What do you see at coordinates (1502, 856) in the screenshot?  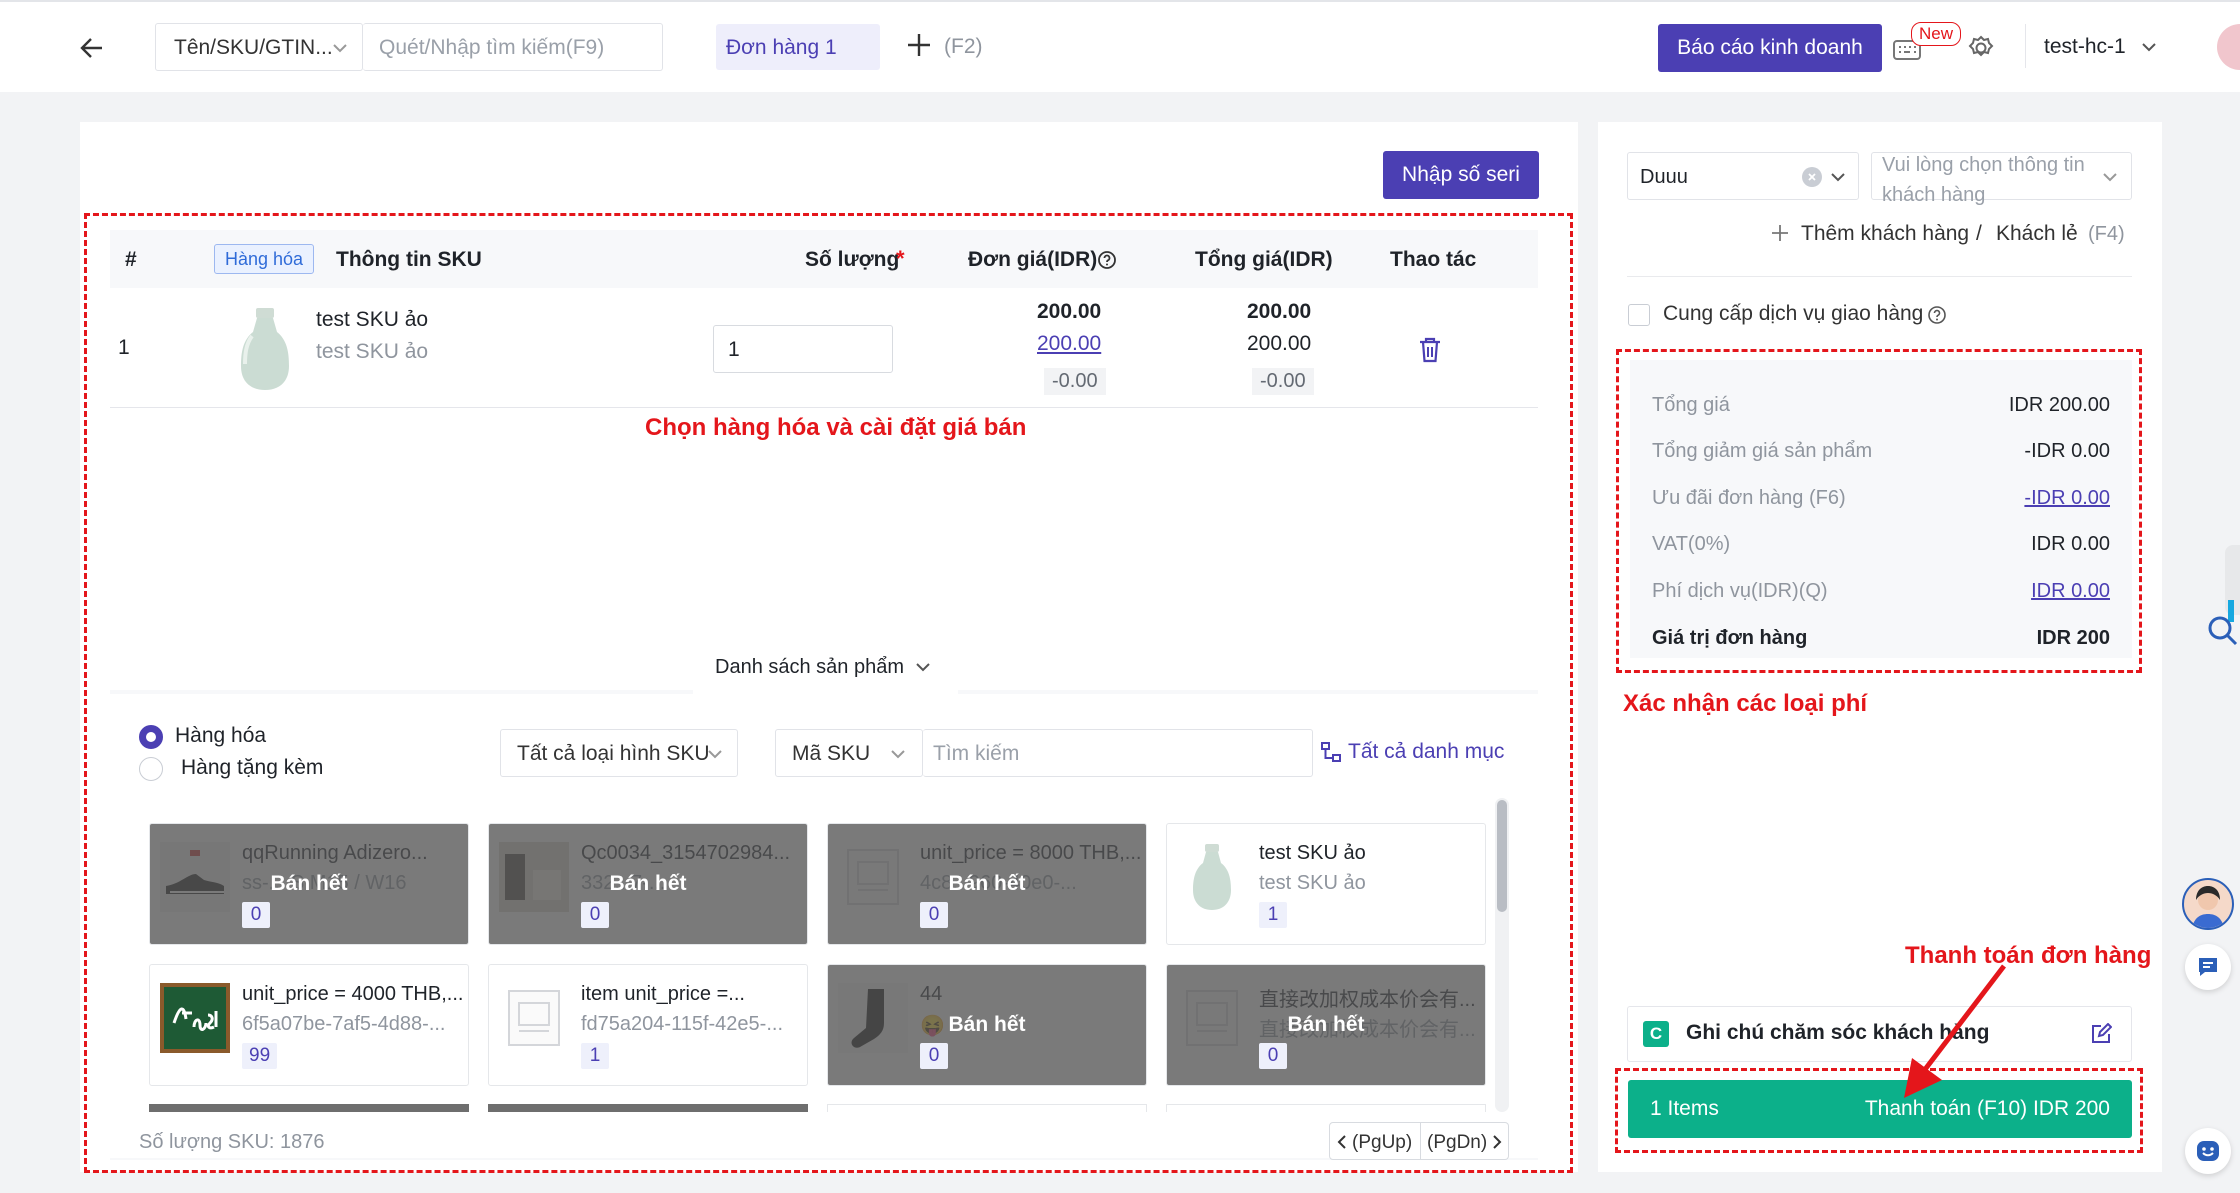 I see `scrollbar-thumb` at bounding box center [1502, 856].